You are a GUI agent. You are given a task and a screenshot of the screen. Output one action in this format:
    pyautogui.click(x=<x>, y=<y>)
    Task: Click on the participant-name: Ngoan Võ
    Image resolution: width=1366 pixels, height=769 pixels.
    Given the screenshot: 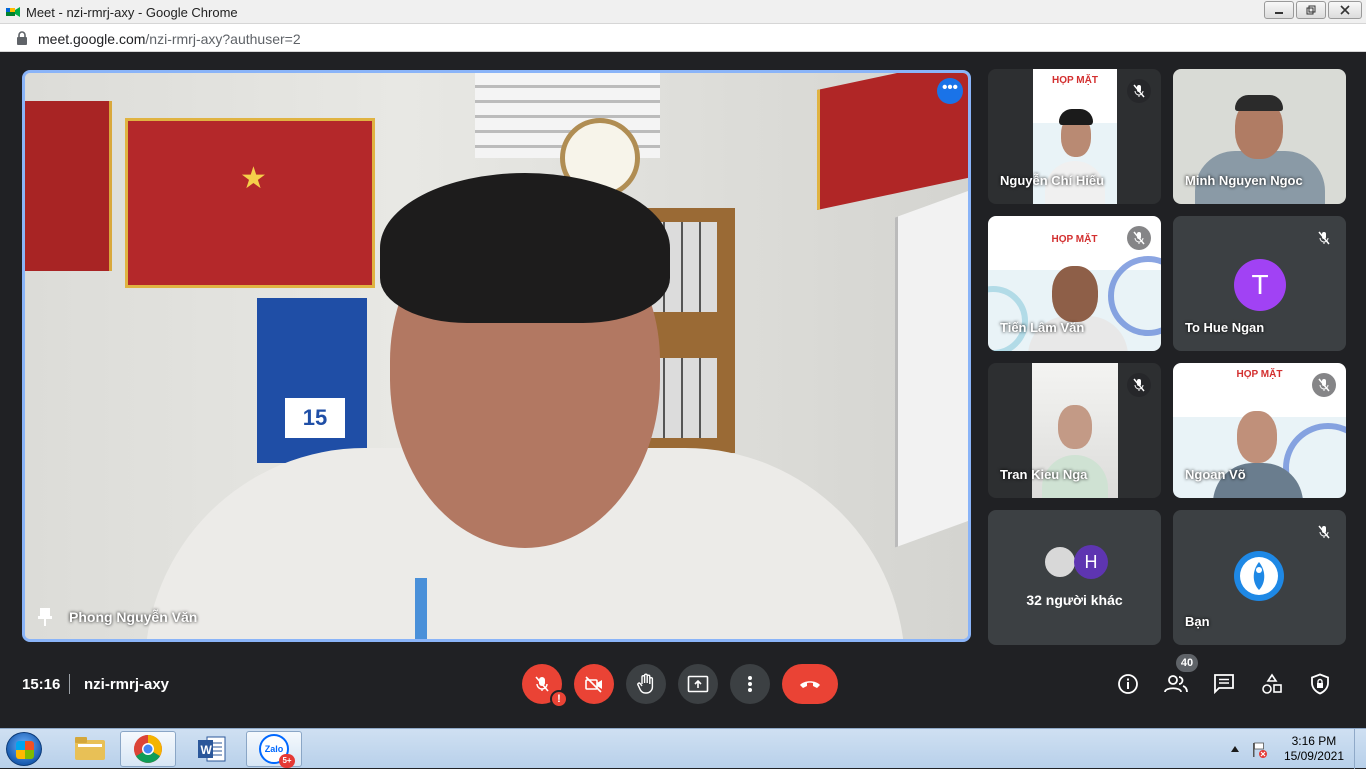 What is the action you would take?
    pyautogui.click(x=1215, y=474)
    